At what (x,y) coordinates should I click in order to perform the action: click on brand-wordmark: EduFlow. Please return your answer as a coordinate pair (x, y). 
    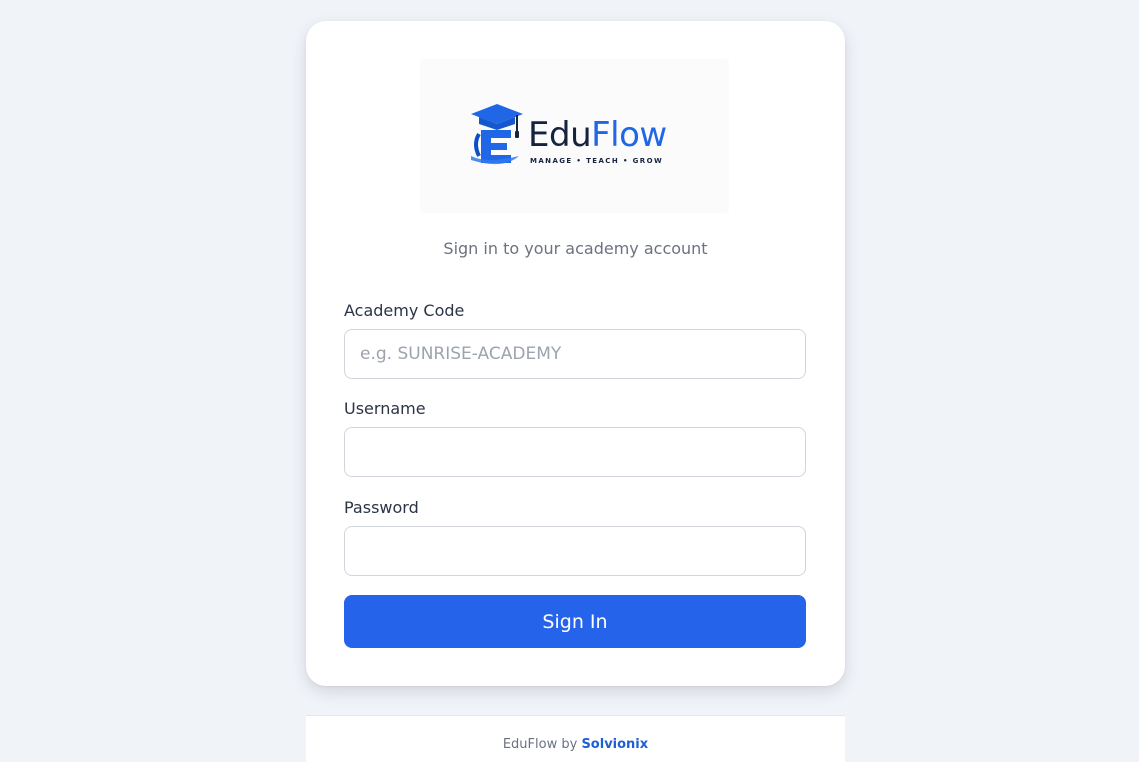
    Looking at the image, I should click on (597, 135).